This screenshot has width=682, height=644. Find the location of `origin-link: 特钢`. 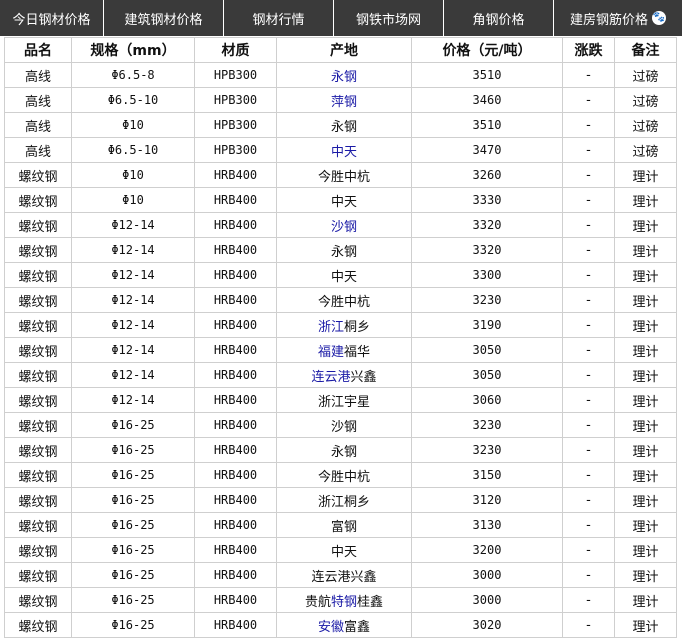

origin-link: 特钢 is located at coordinates (344, 602).